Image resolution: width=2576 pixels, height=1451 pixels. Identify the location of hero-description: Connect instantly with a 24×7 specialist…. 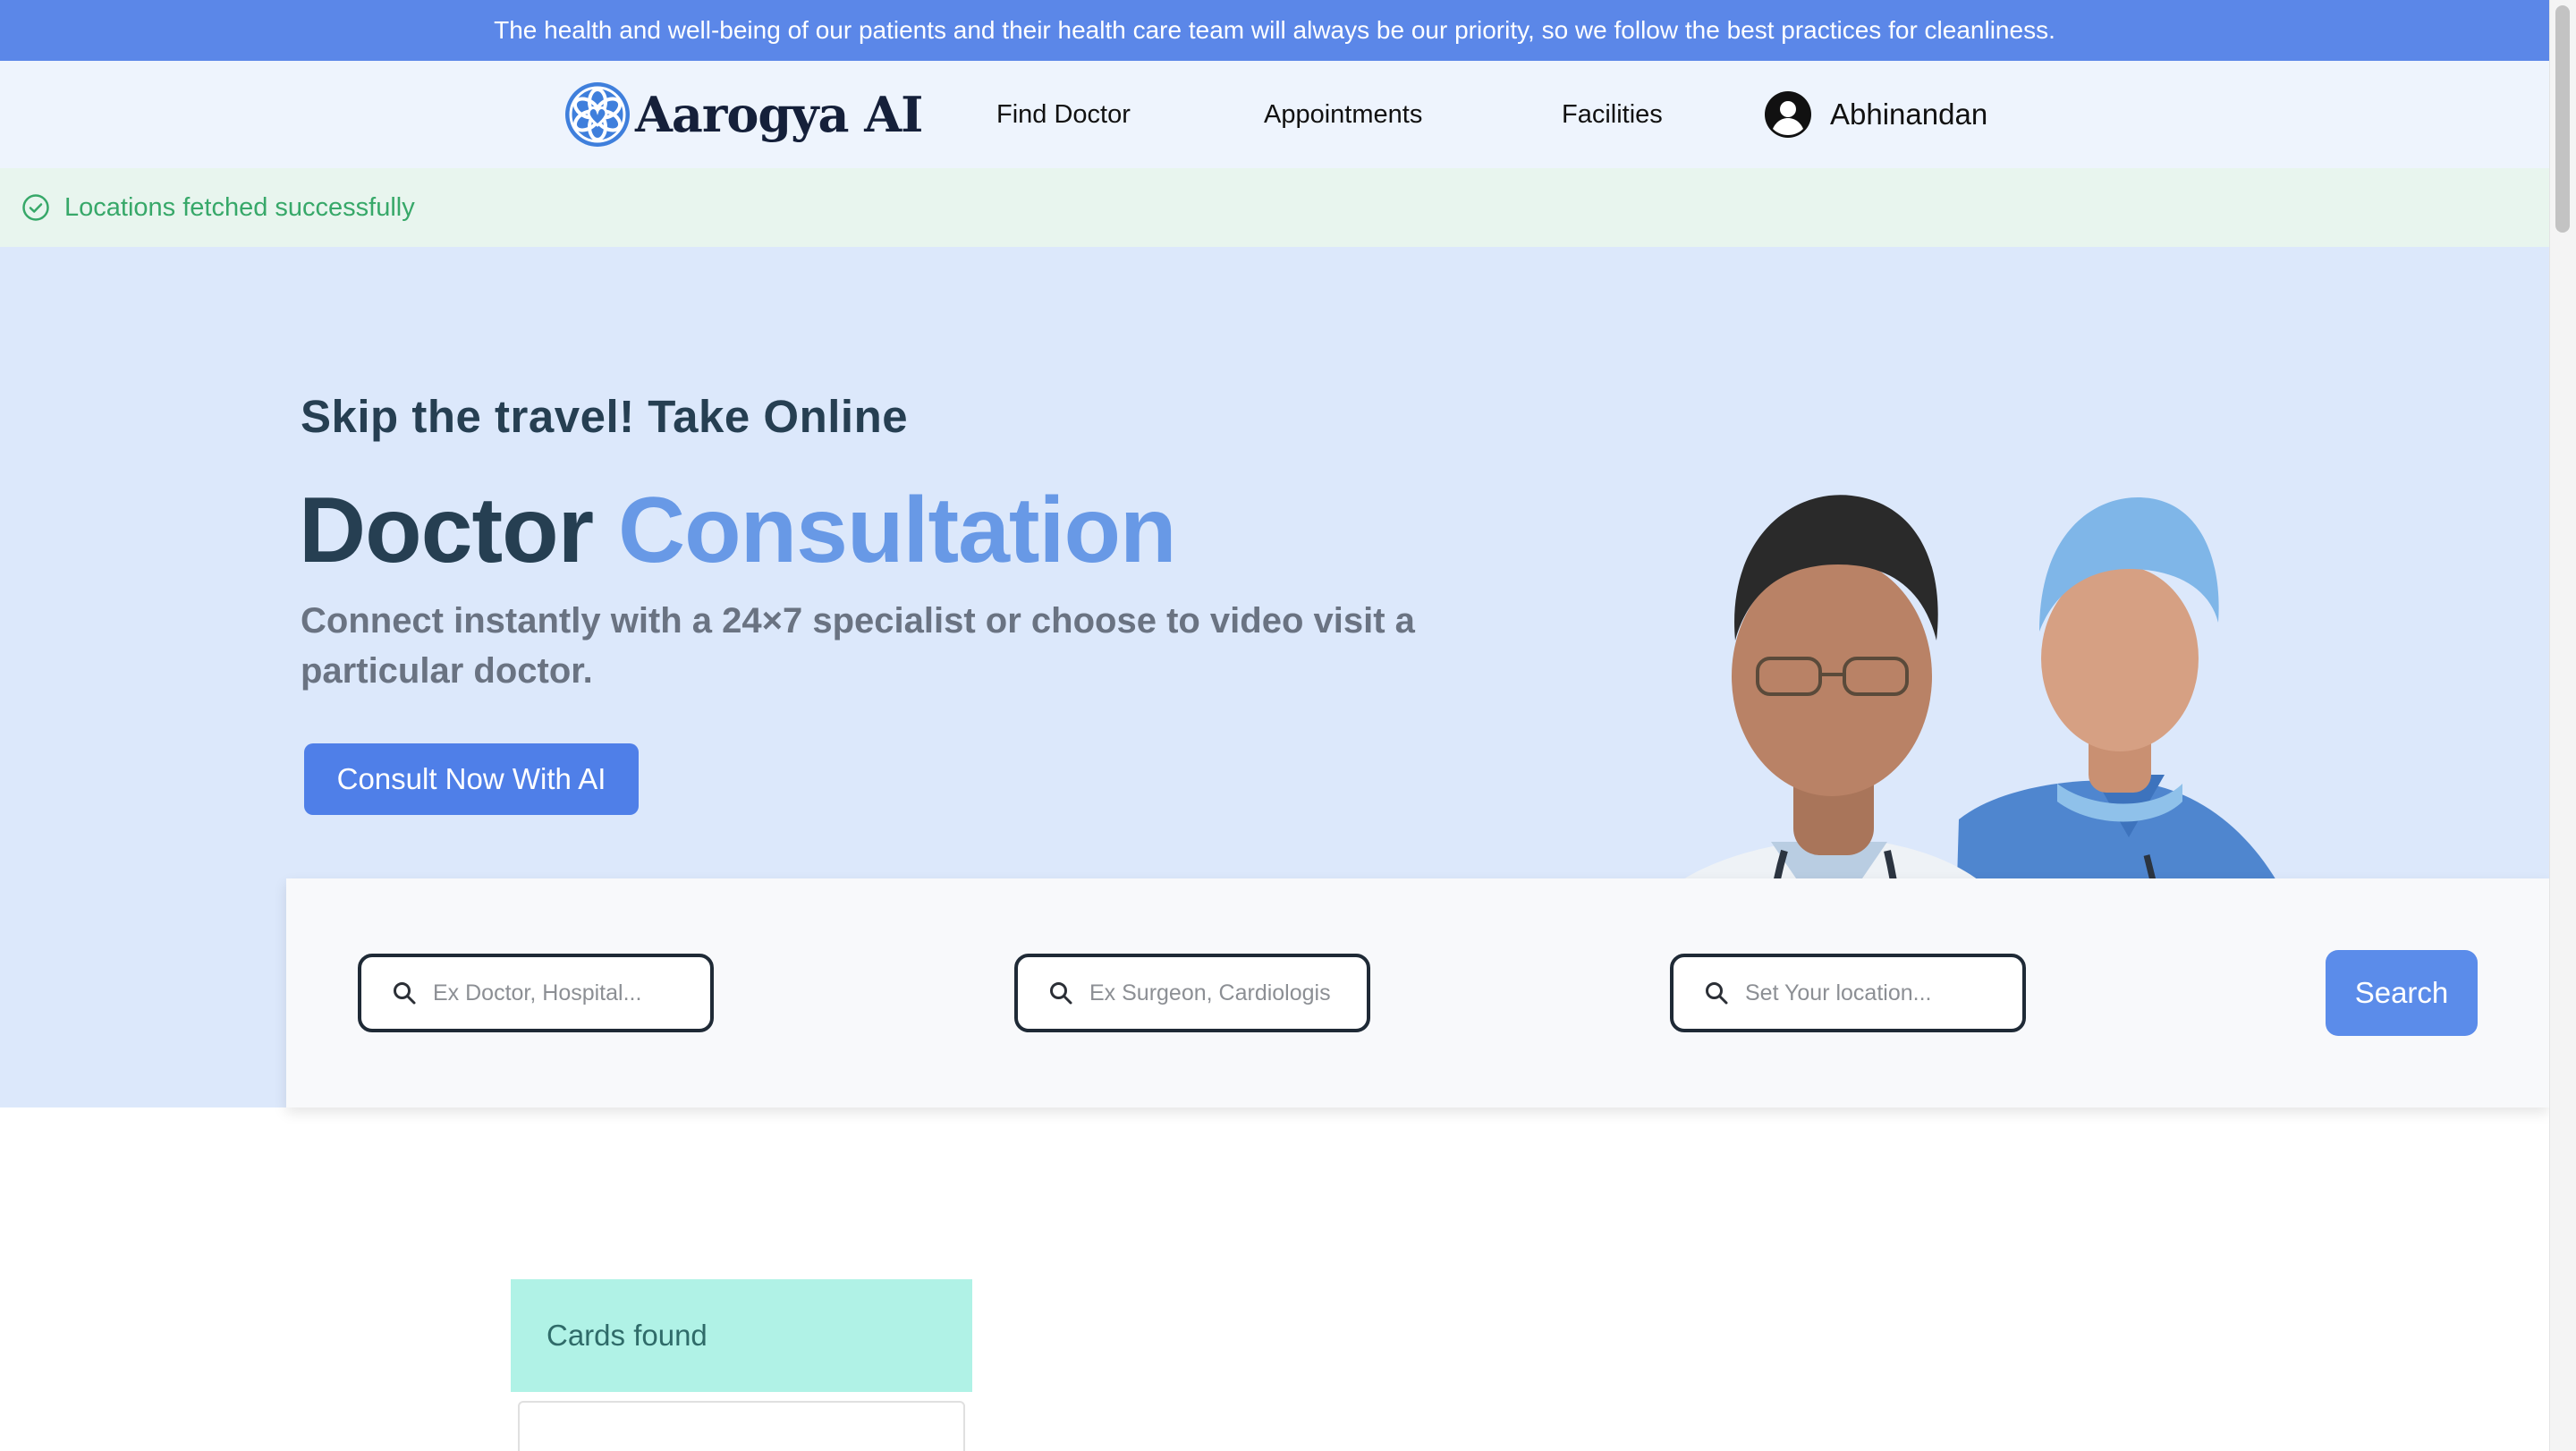
(858, 646).